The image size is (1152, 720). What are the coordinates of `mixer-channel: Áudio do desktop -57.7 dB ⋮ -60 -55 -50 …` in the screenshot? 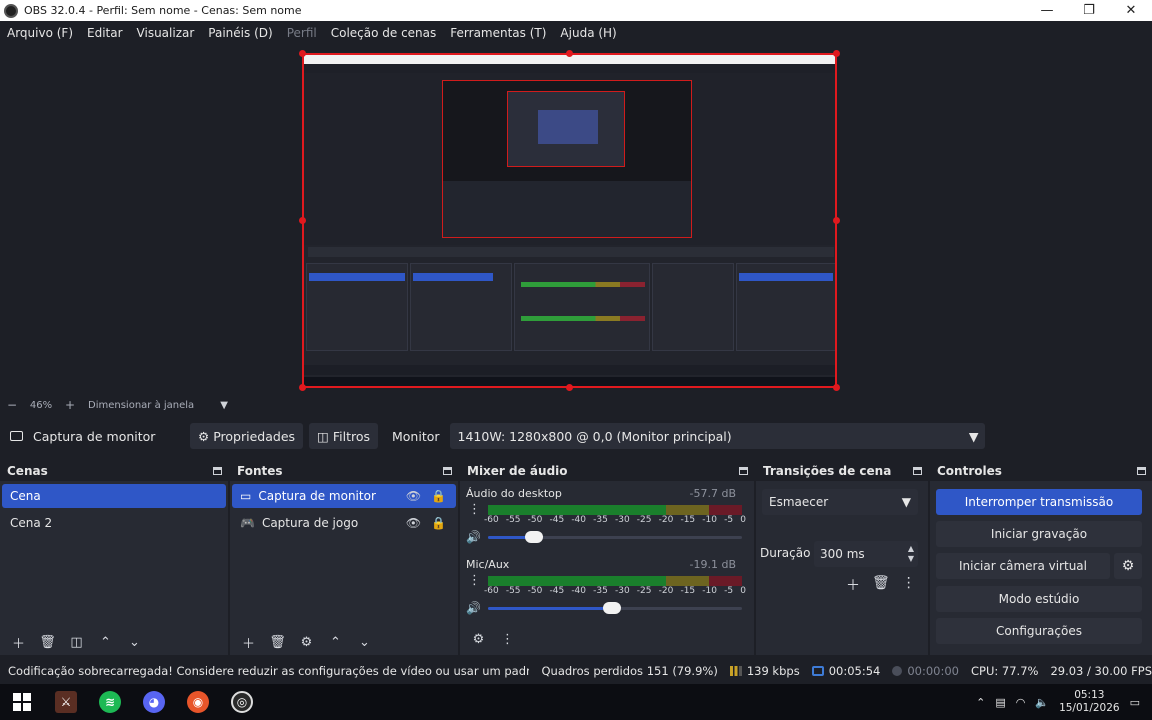 It's located at (605, 520).